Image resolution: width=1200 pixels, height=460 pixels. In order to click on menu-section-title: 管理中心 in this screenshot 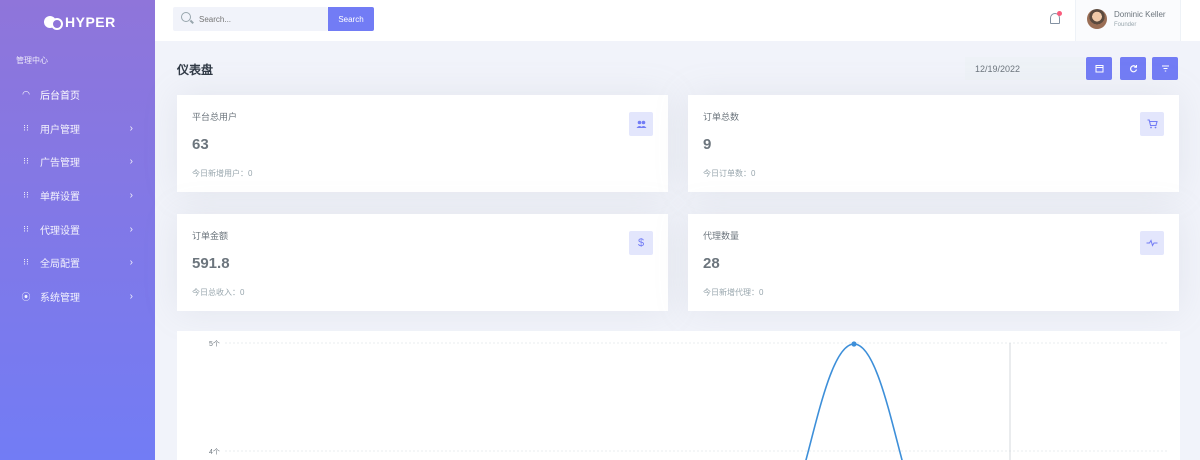, I will do `click(32, 60)`.